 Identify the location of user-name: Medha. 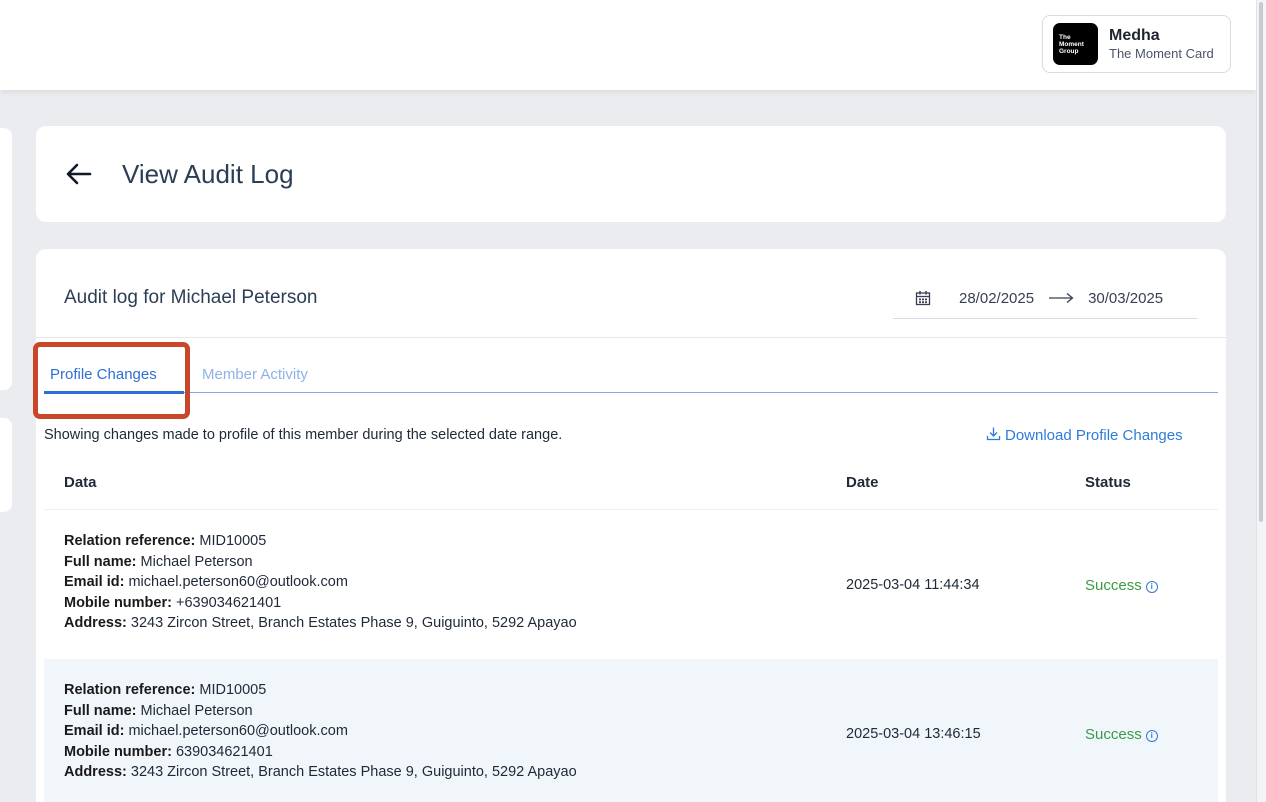
(1134, 35).